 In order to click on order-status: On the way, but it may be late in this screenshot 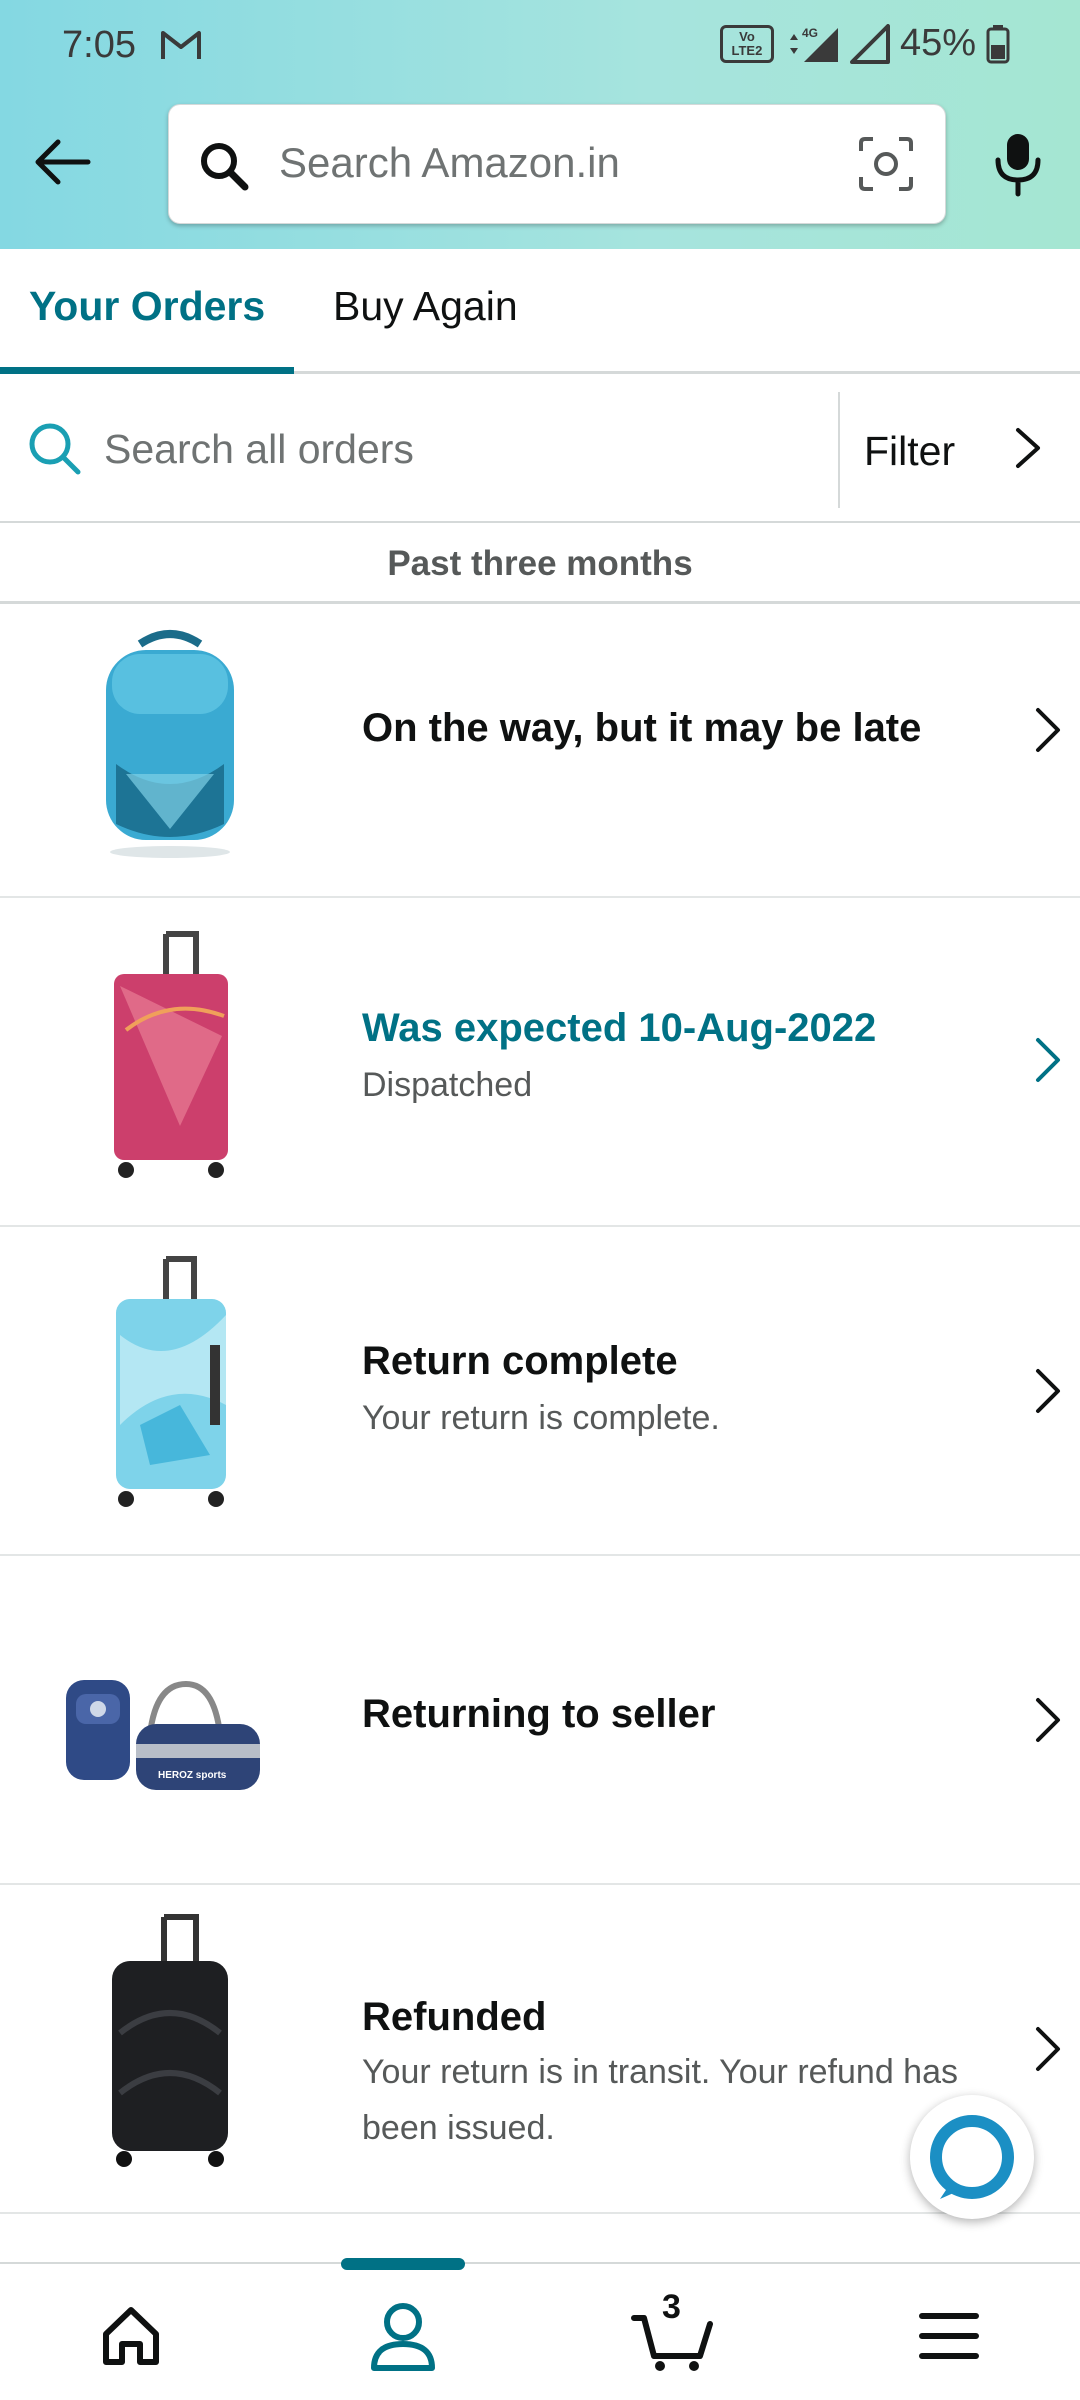, I will do `click(672, 728)`.